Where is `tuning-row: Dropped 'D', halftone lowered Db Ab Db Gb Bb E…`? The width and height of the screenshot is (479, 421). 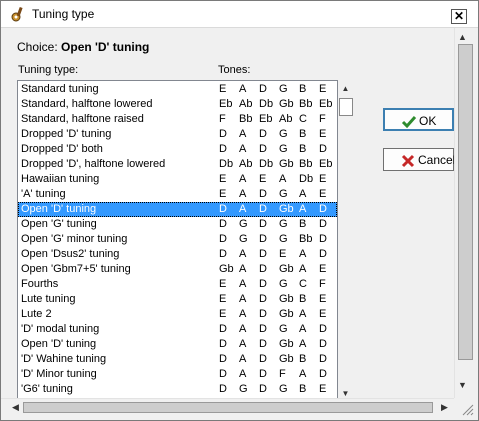 tuning-row: Dropped 'D', halftone lowered Db Ab Db Gb Bb E… is located at coordinates (177, 164).